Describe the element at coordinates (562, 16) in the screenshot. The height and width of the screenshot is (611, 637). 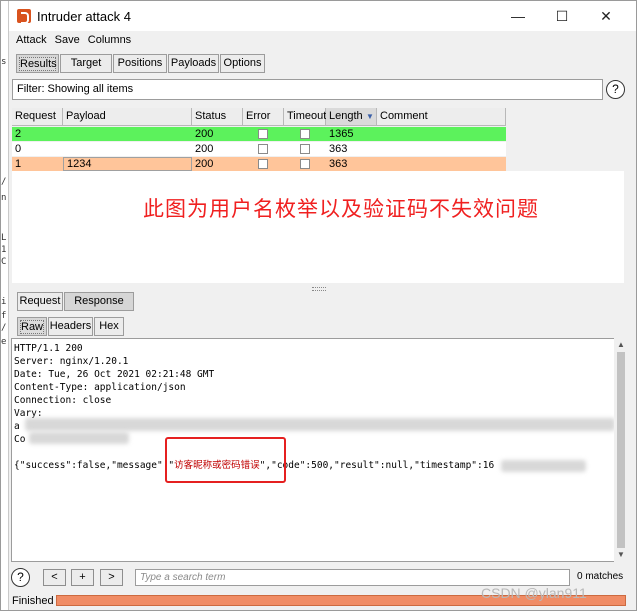
I see `maximize-button: ☐` at that location.